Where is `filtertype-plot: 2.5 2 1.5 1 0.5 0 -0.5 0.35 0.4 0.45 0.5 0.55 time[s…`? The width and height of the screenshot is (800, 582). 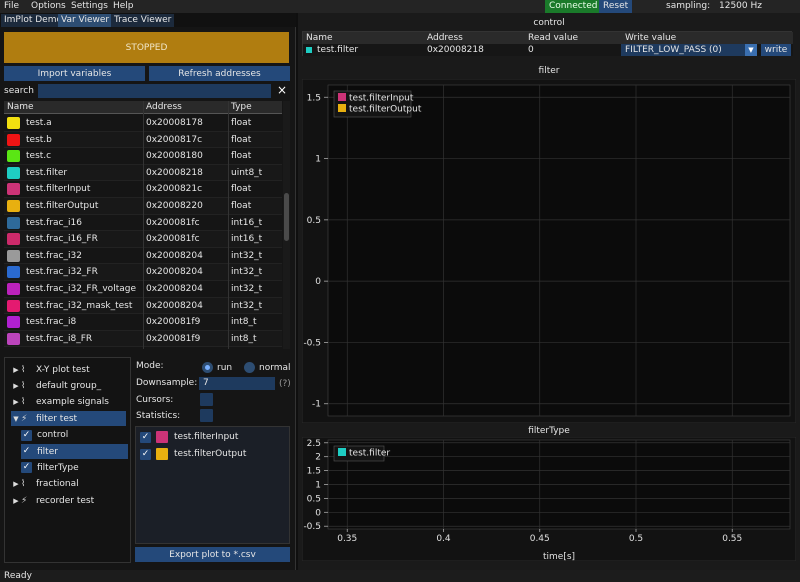
filtertype-plot: 2.5 2 1.5 1 0.5 0 -0.5 0.35 0.4 0.45 0.5 0.55 time[s… is located at coordinates (549, 499).